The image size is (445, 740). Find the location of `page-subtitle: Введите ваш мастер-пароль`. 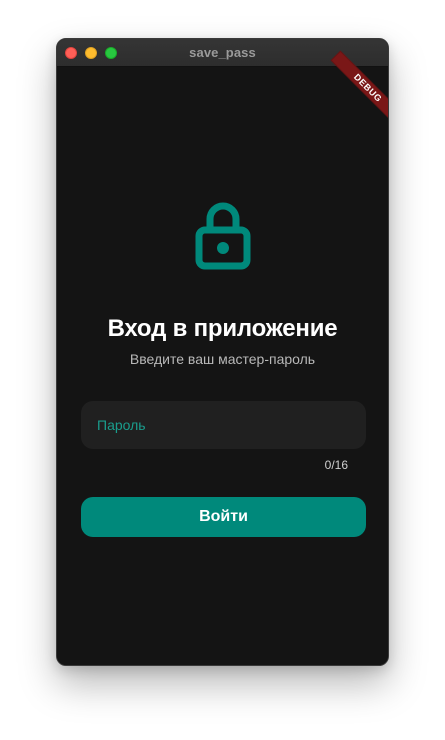

page-subtitle: Введите ваш мастер-пароль is located at coordinates (222, 359).